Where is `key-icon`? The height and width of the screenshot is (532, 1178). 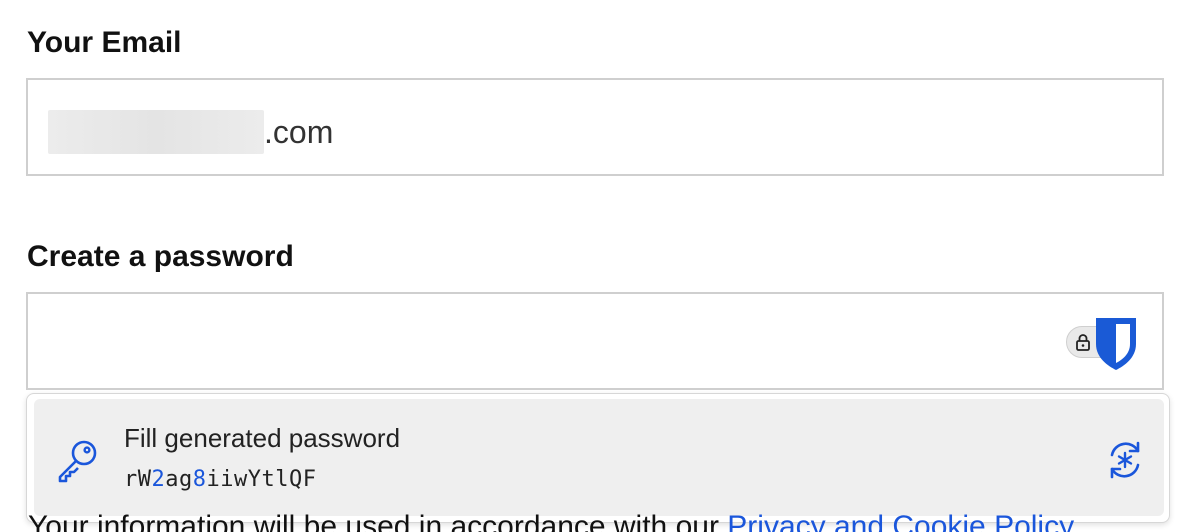
key-icon is located at coordinates (77, 461).